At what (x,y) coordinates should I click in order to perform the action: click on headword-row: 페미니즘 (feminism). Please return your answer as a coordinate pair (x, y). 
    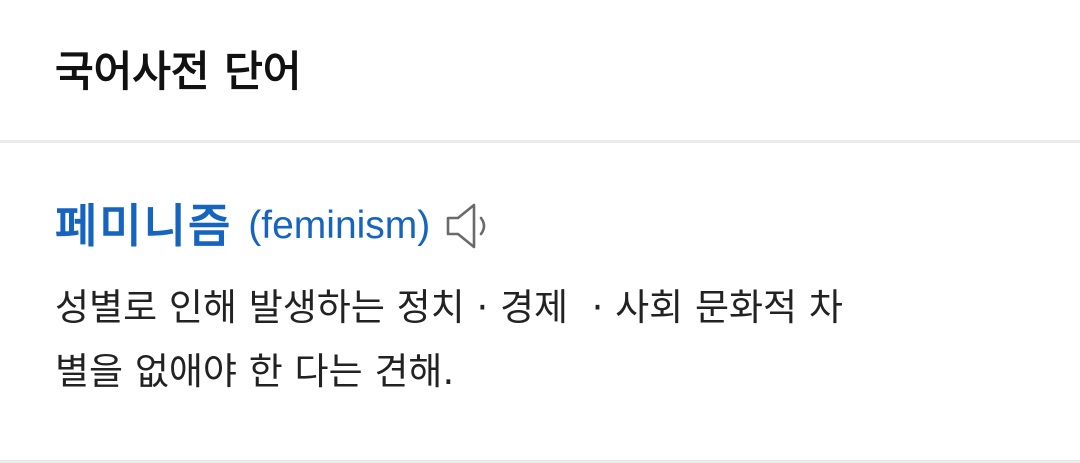
    Looking at the image, I should click on (276, 226).